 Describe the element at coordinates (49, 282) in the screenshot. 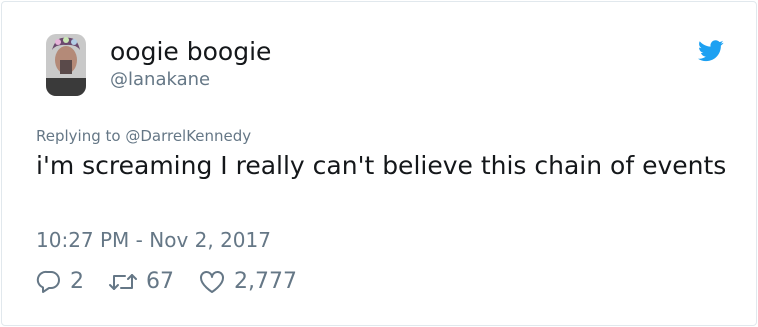

I see `reply-bubble-icon` at that location.